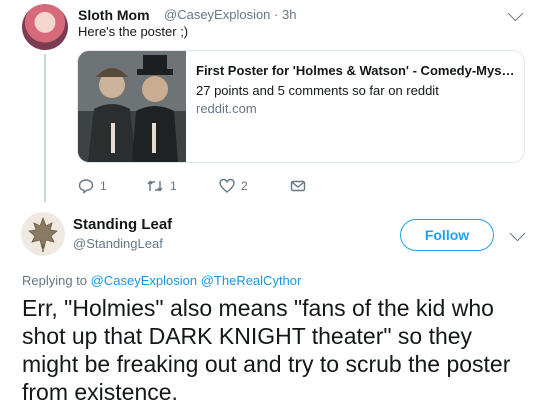 This screenshot has height=418, width=537. I want to click on reply-icon, so click(86, 186).